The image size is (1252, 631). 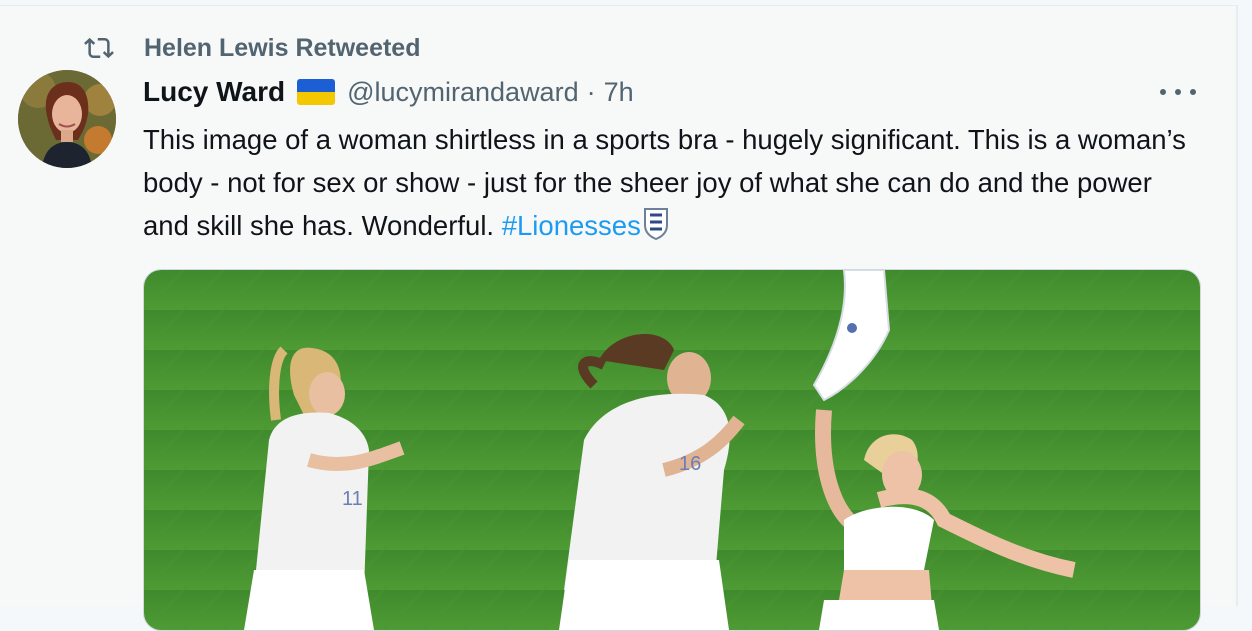 I want to click on tweet-header: Lucy Ward @lucymirandaward · 7h, so click(x=388, y=92).